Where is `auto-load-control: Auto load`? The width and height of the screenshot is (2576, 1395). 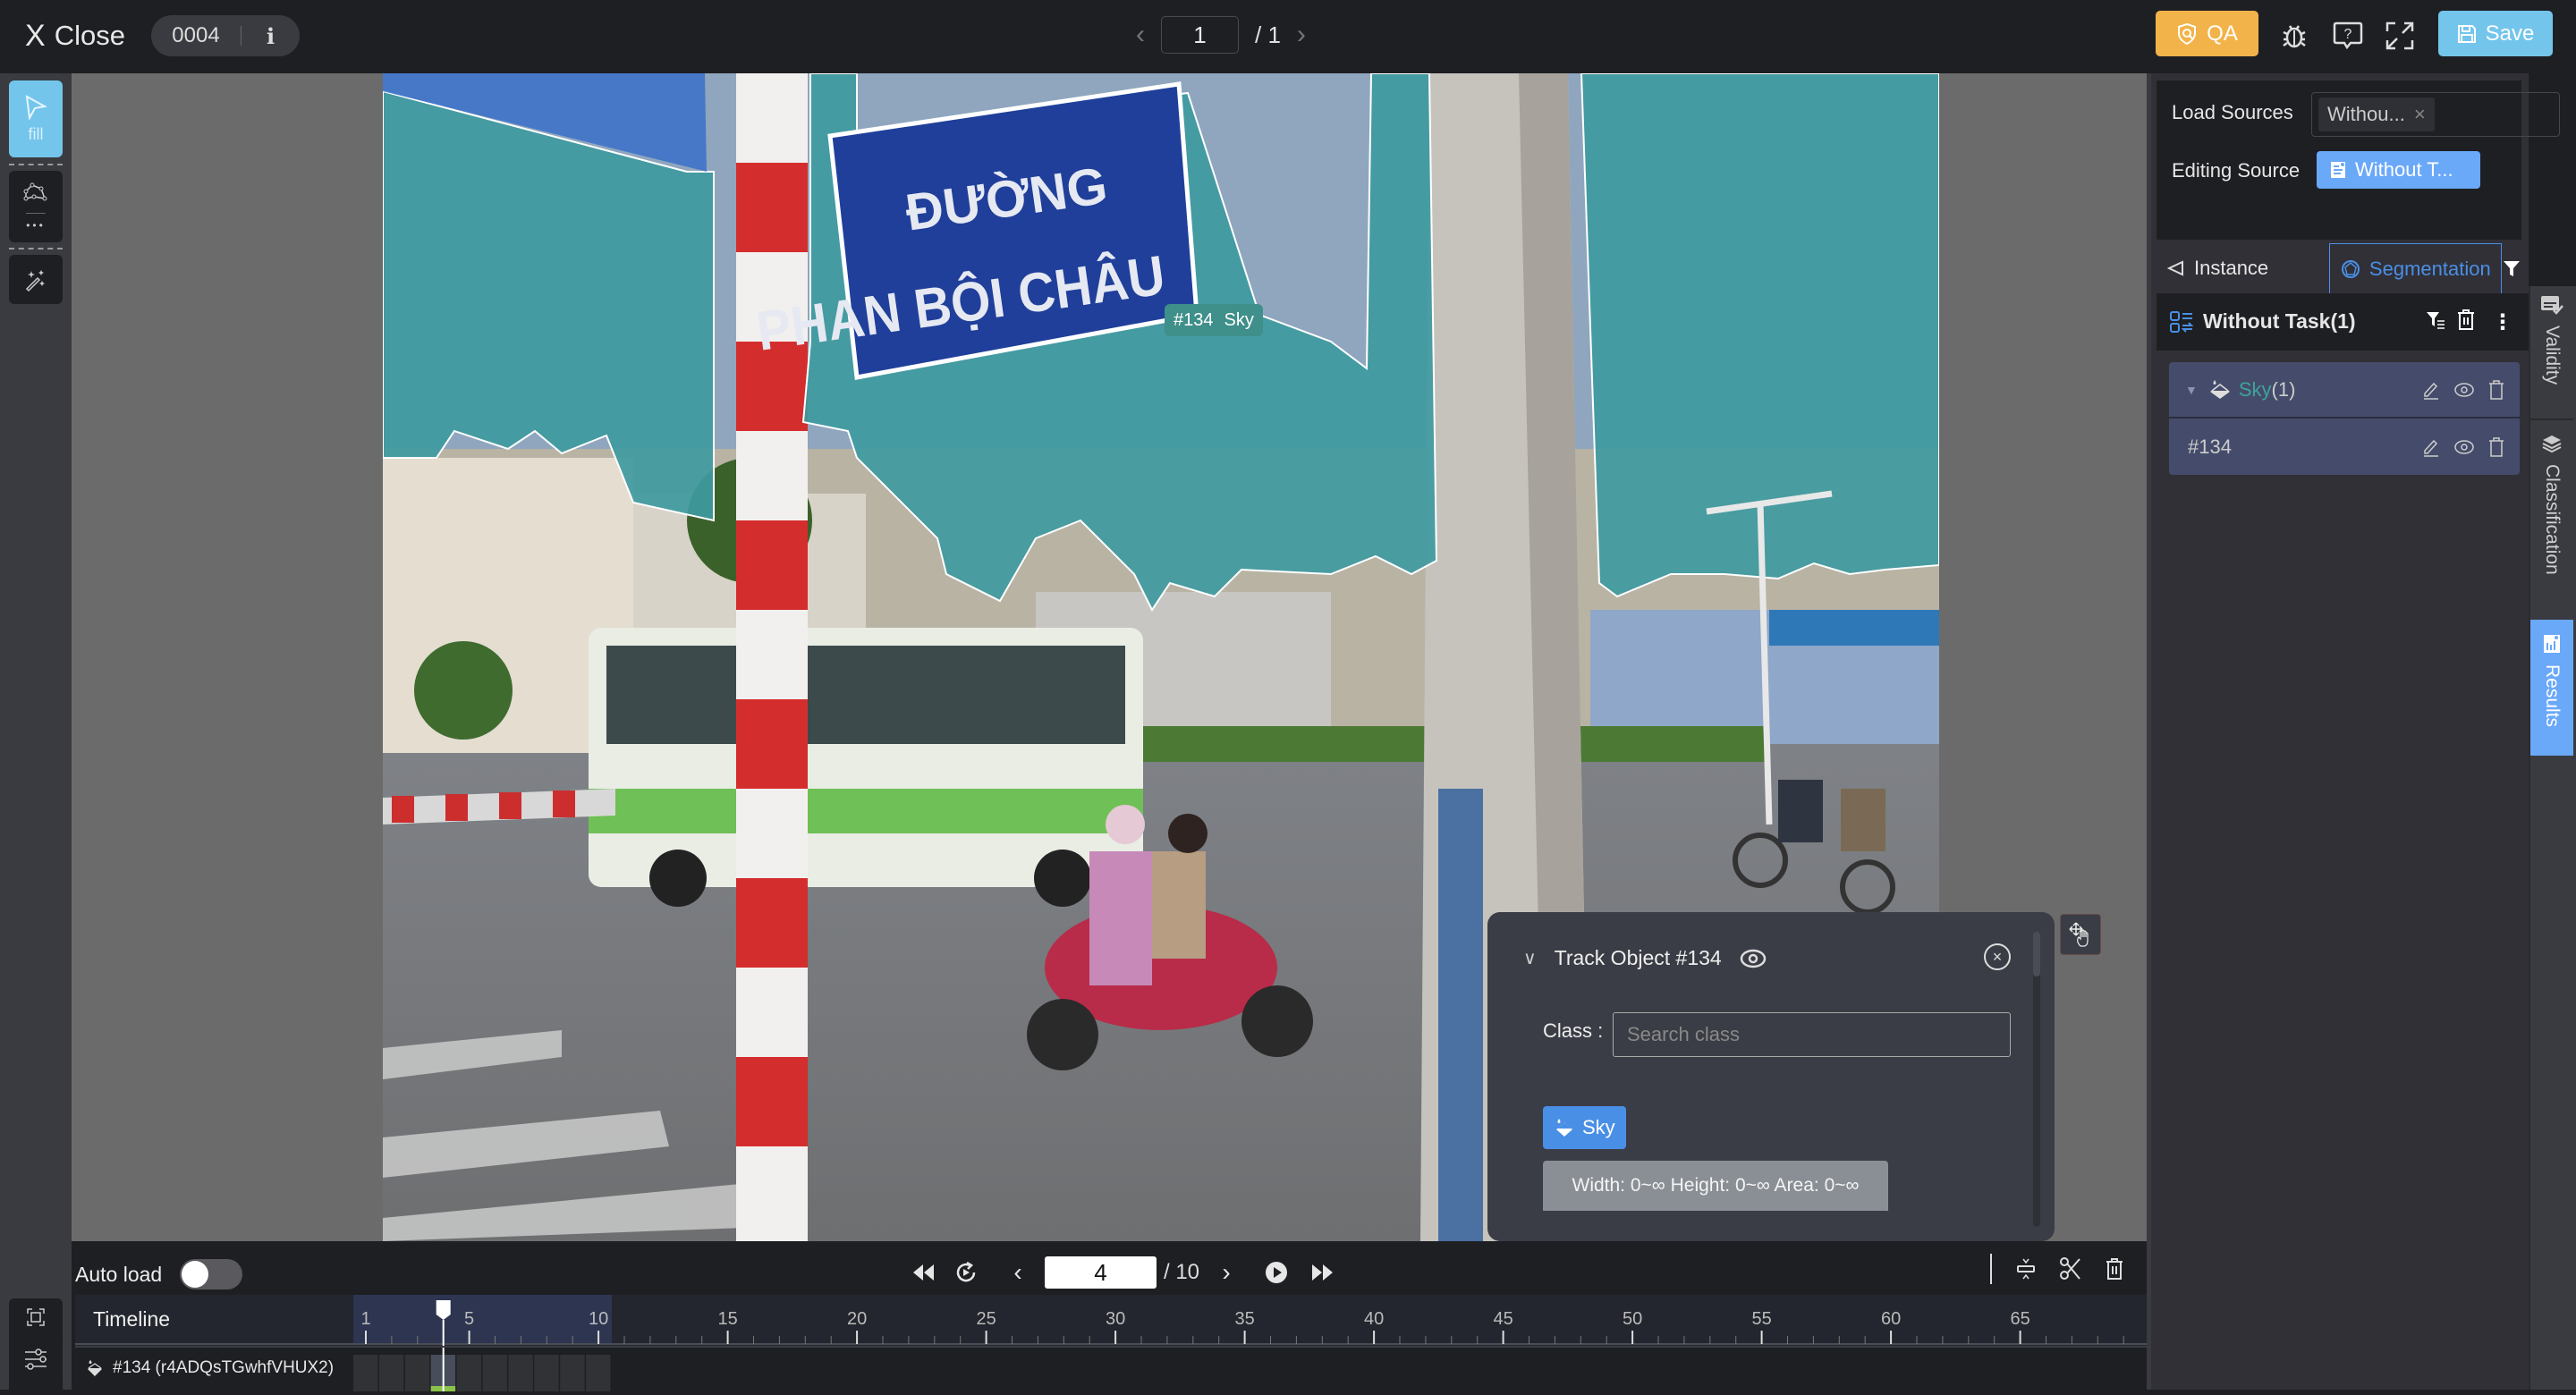
auto-load-control: Auto load is located at coordinates (159, 1274).